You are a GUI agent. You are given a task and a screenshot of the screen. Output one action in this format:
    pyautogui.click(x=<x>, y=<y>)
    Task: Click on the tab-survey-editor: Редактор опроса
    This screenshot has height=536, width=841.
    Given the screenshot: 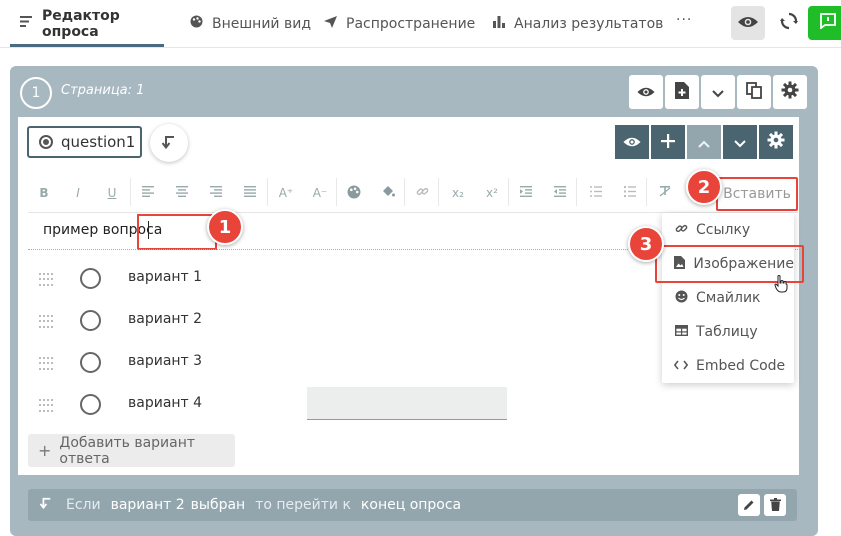 What is the action you would take?
    pyautogui.click(x=87, y=23)
    